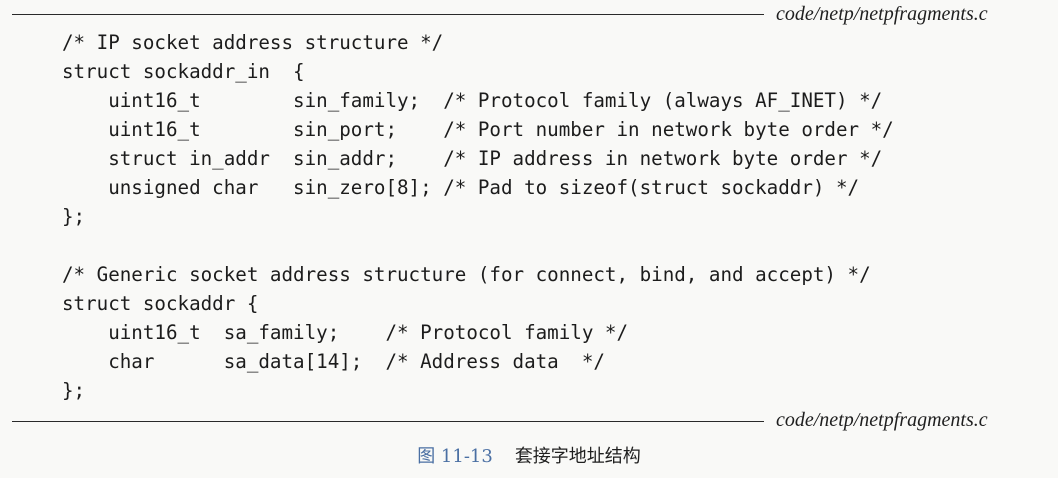 This screenshot has height=478, width=1058. I want to click on top-rule, so click(388, 14).